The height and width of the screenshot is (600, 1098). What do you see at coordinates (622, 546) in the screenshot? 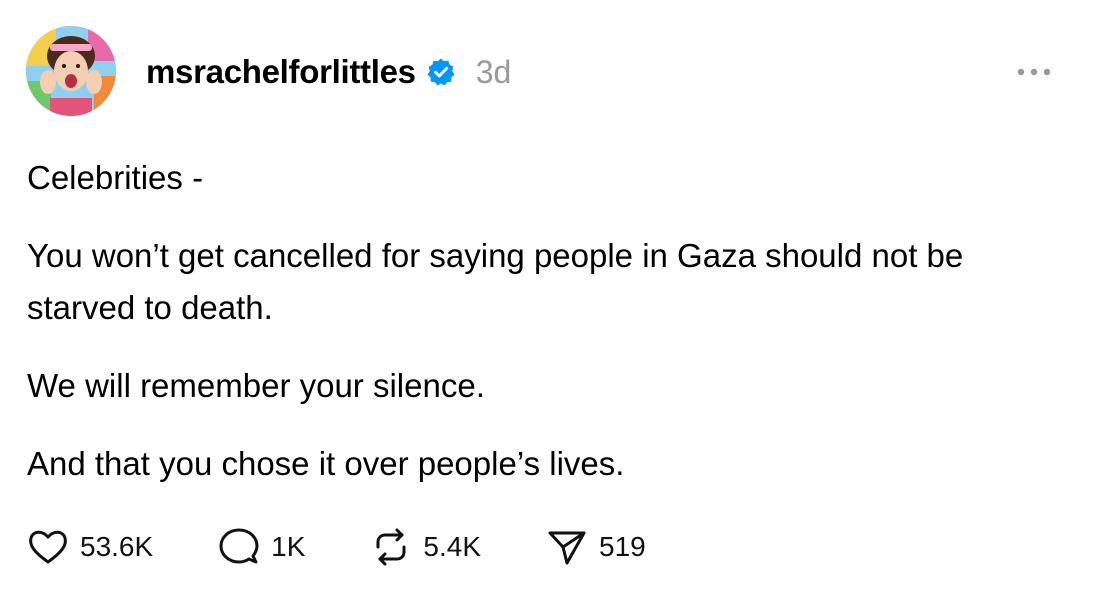
I see `share-count: 519` at bounding box center [622, 546].